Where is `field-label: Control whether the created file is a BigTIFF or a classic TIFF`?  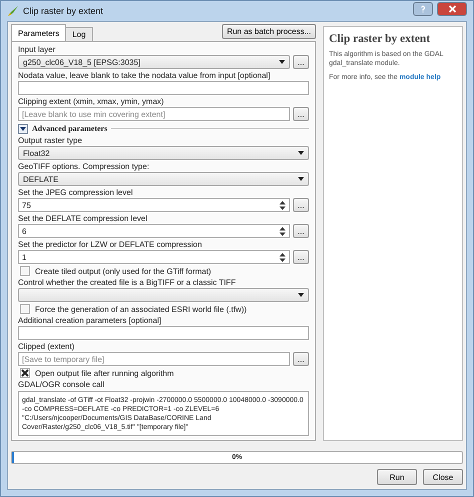 field-label: Control whether the created file is a BigTIFF or a classic TIFF is located at coordinates (127, 282).